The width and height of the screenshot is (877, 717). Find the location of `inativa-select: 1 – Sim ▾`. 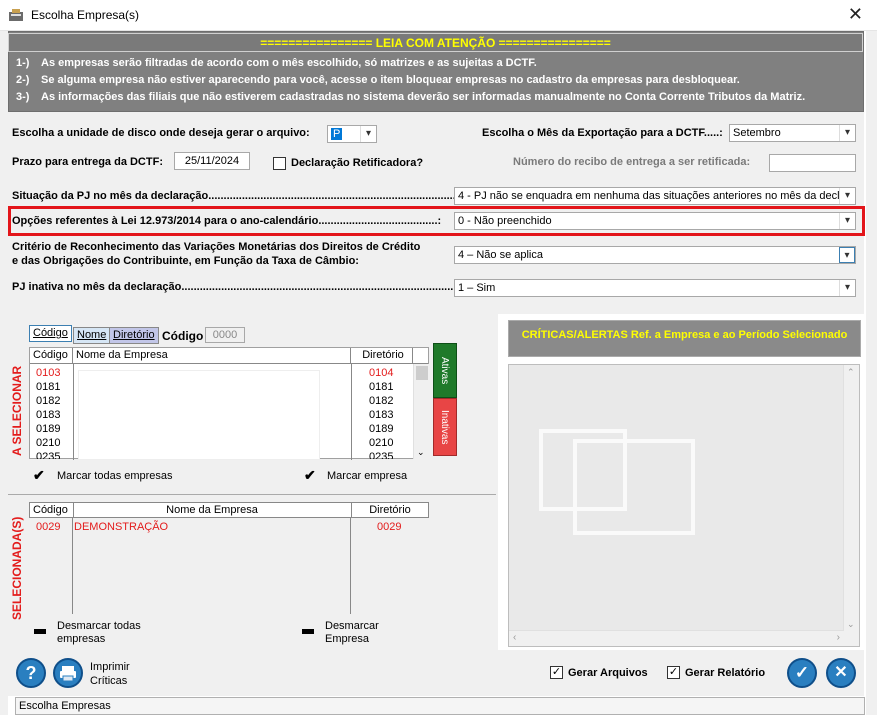

inativa-select: 1 – Sim ▾ is located at coordinates (655, 288).